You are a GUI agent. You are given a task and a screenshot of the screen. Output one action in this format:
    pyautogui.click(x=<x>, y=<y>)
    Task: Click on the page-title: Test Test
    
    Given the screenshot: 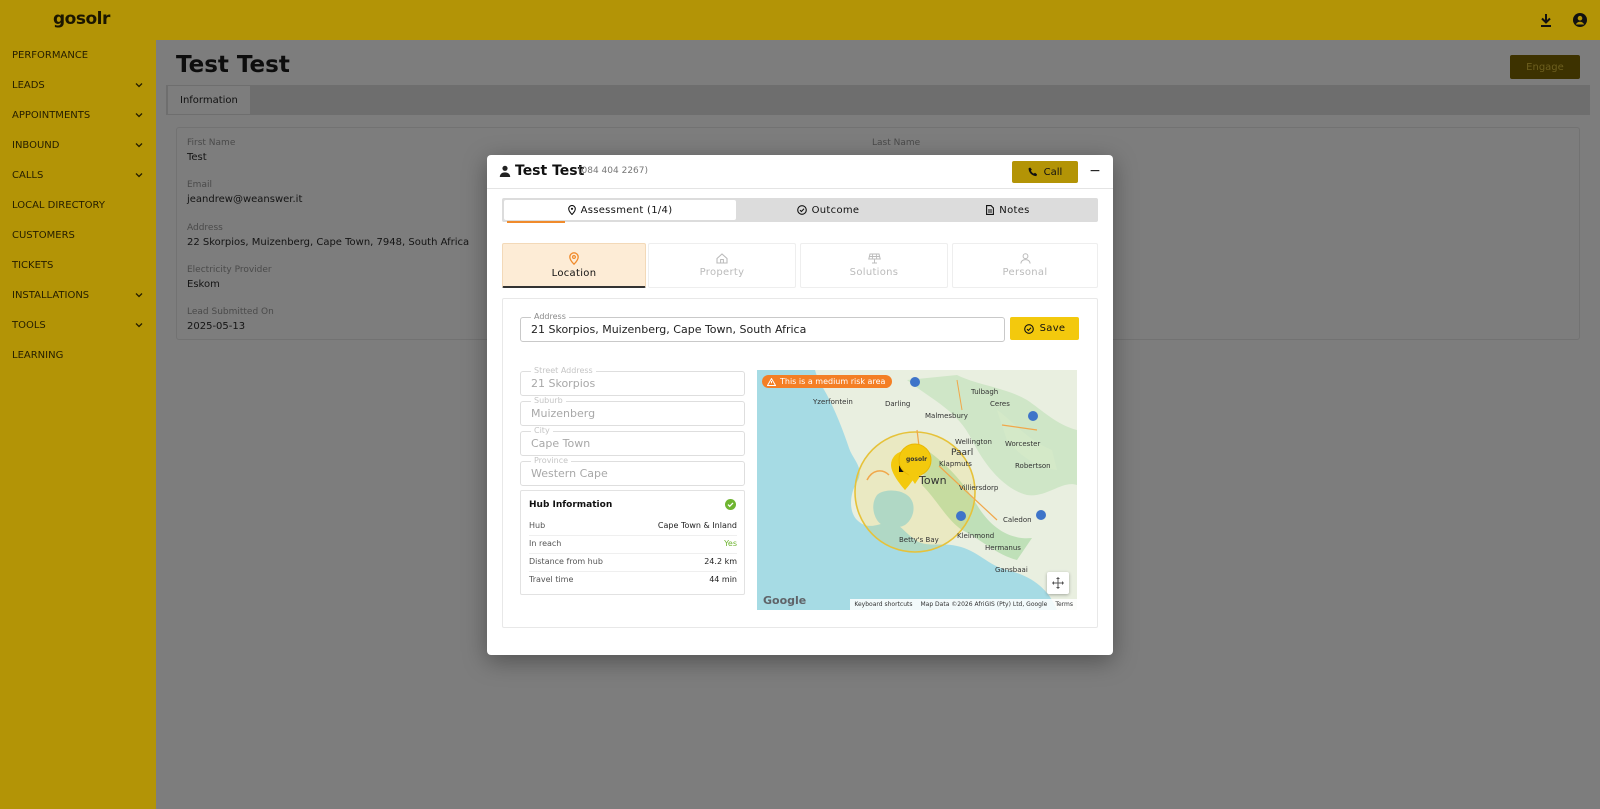 What is the action you would take?
    pyautogui.click(x=233, y=65)
    